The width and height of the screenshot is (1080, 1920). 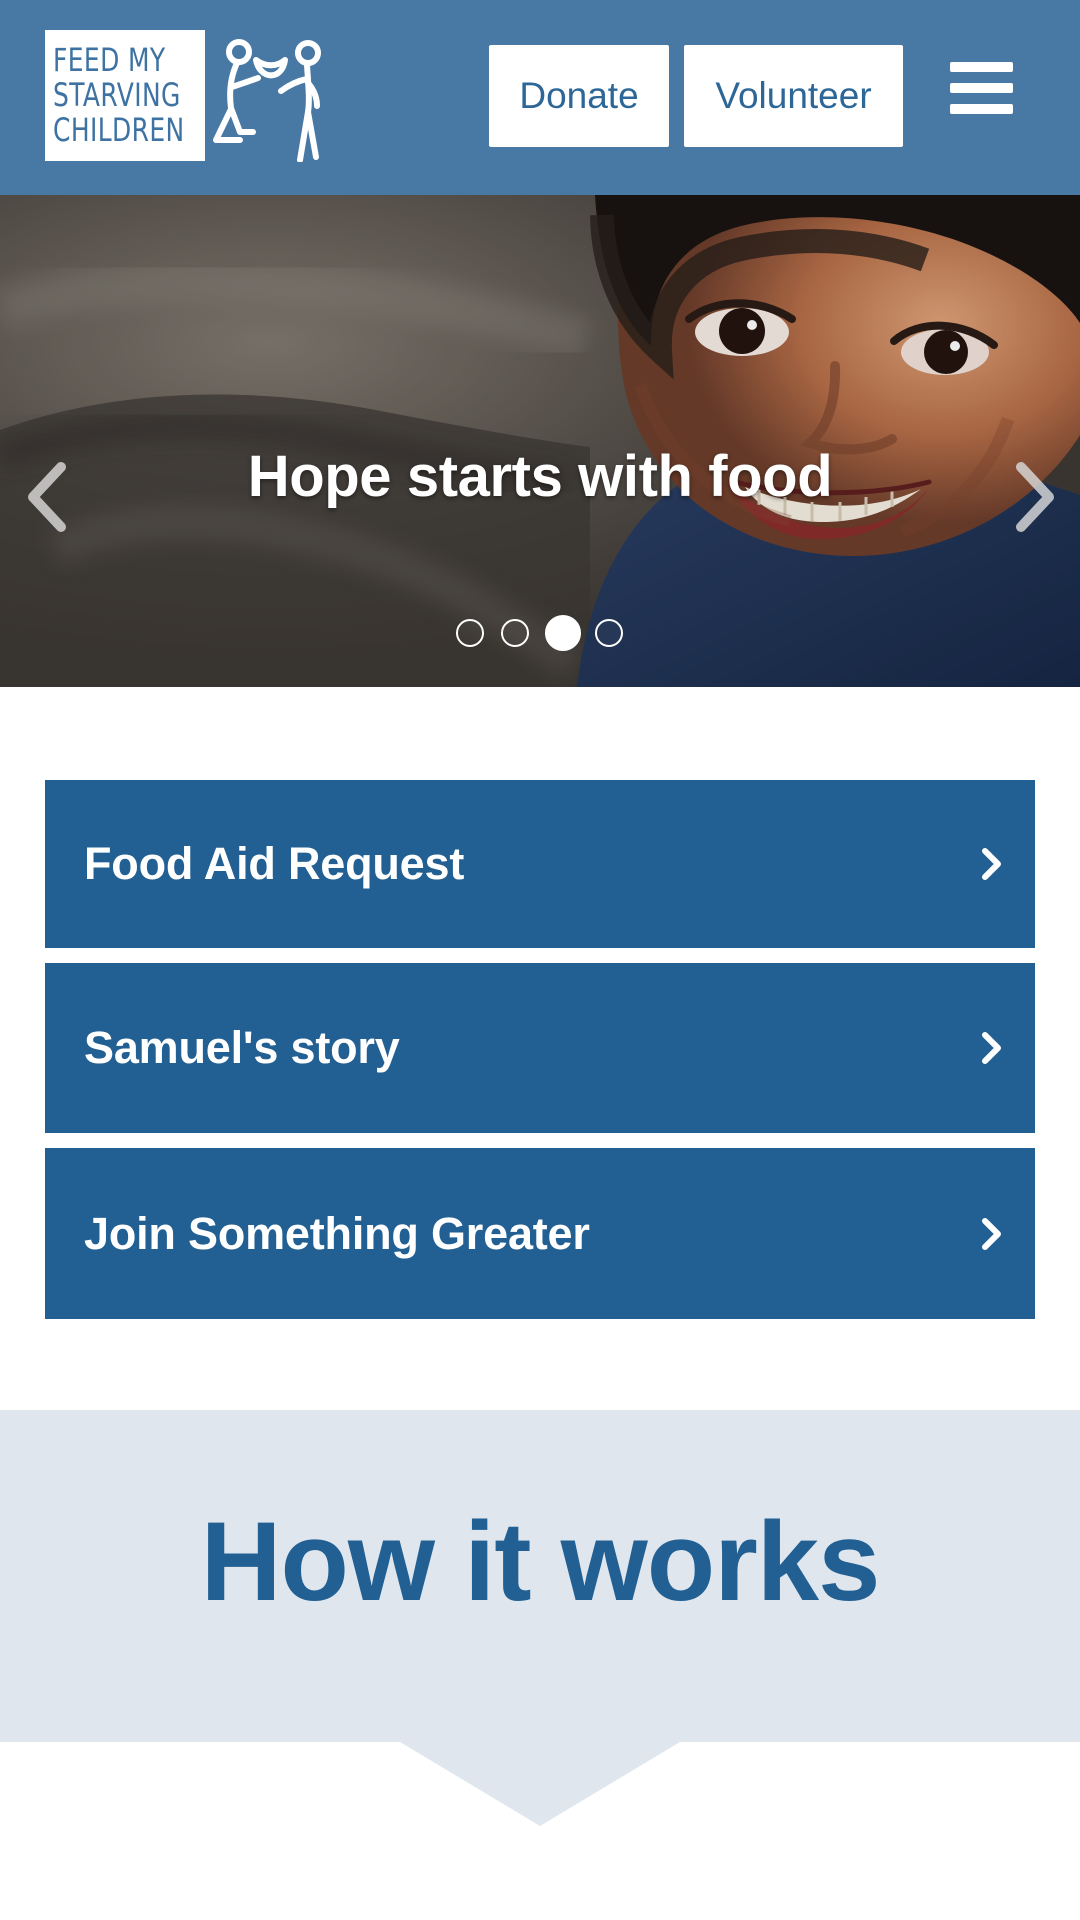 I want to click on hamburger-bottom-line, so click(x=981, y=109).